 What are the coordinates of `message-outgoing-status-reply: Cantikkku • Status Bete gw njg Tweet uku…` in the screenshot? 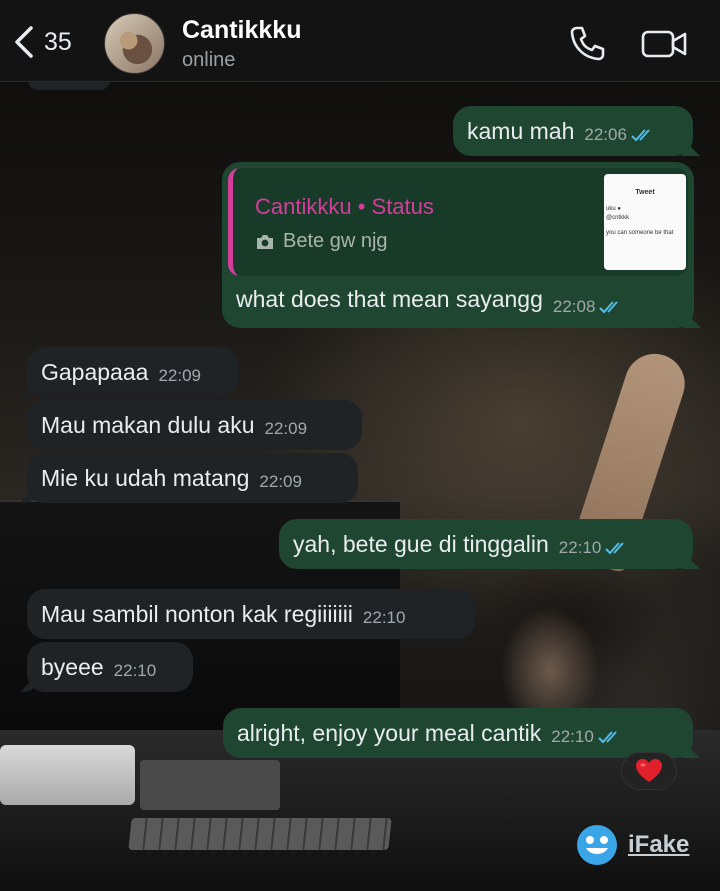 It's located at (458, 245).